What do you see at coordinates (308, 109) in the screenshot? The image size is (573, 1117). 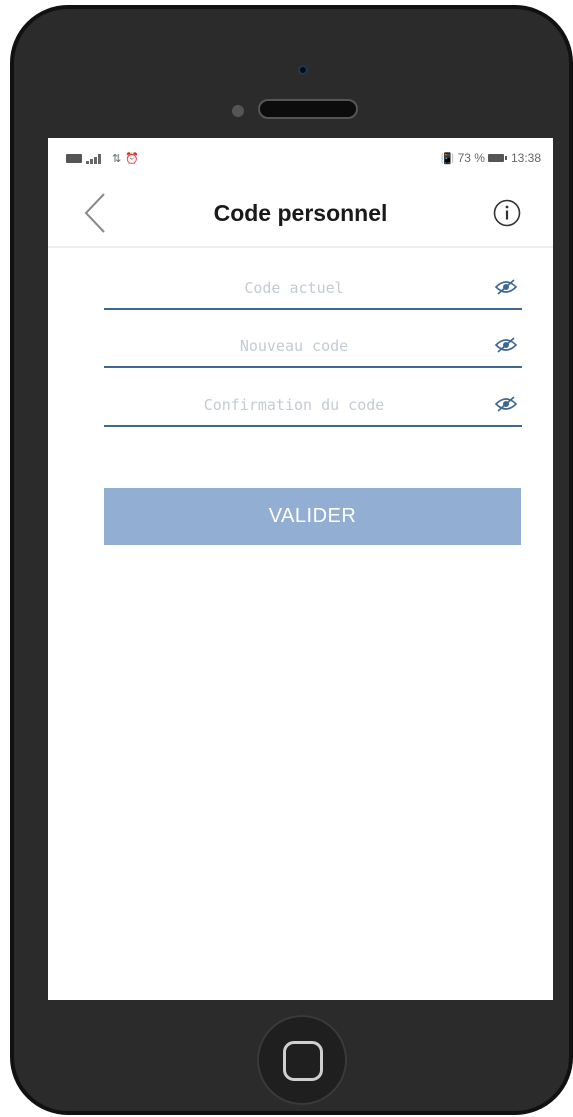 I see `earpiece-speaker` at bounding box center [308, 109].